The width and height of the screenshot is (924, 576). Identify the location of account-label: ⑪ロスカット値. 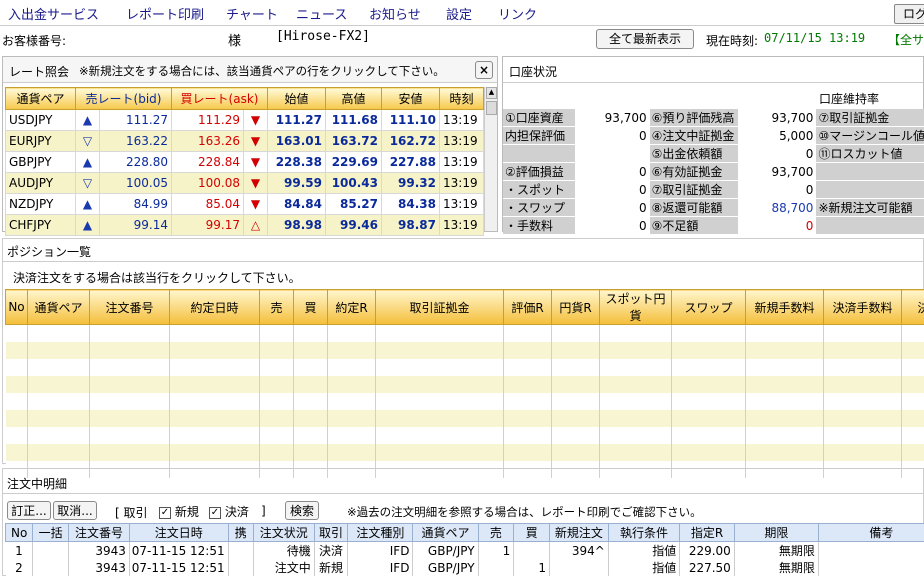
(870, 153).